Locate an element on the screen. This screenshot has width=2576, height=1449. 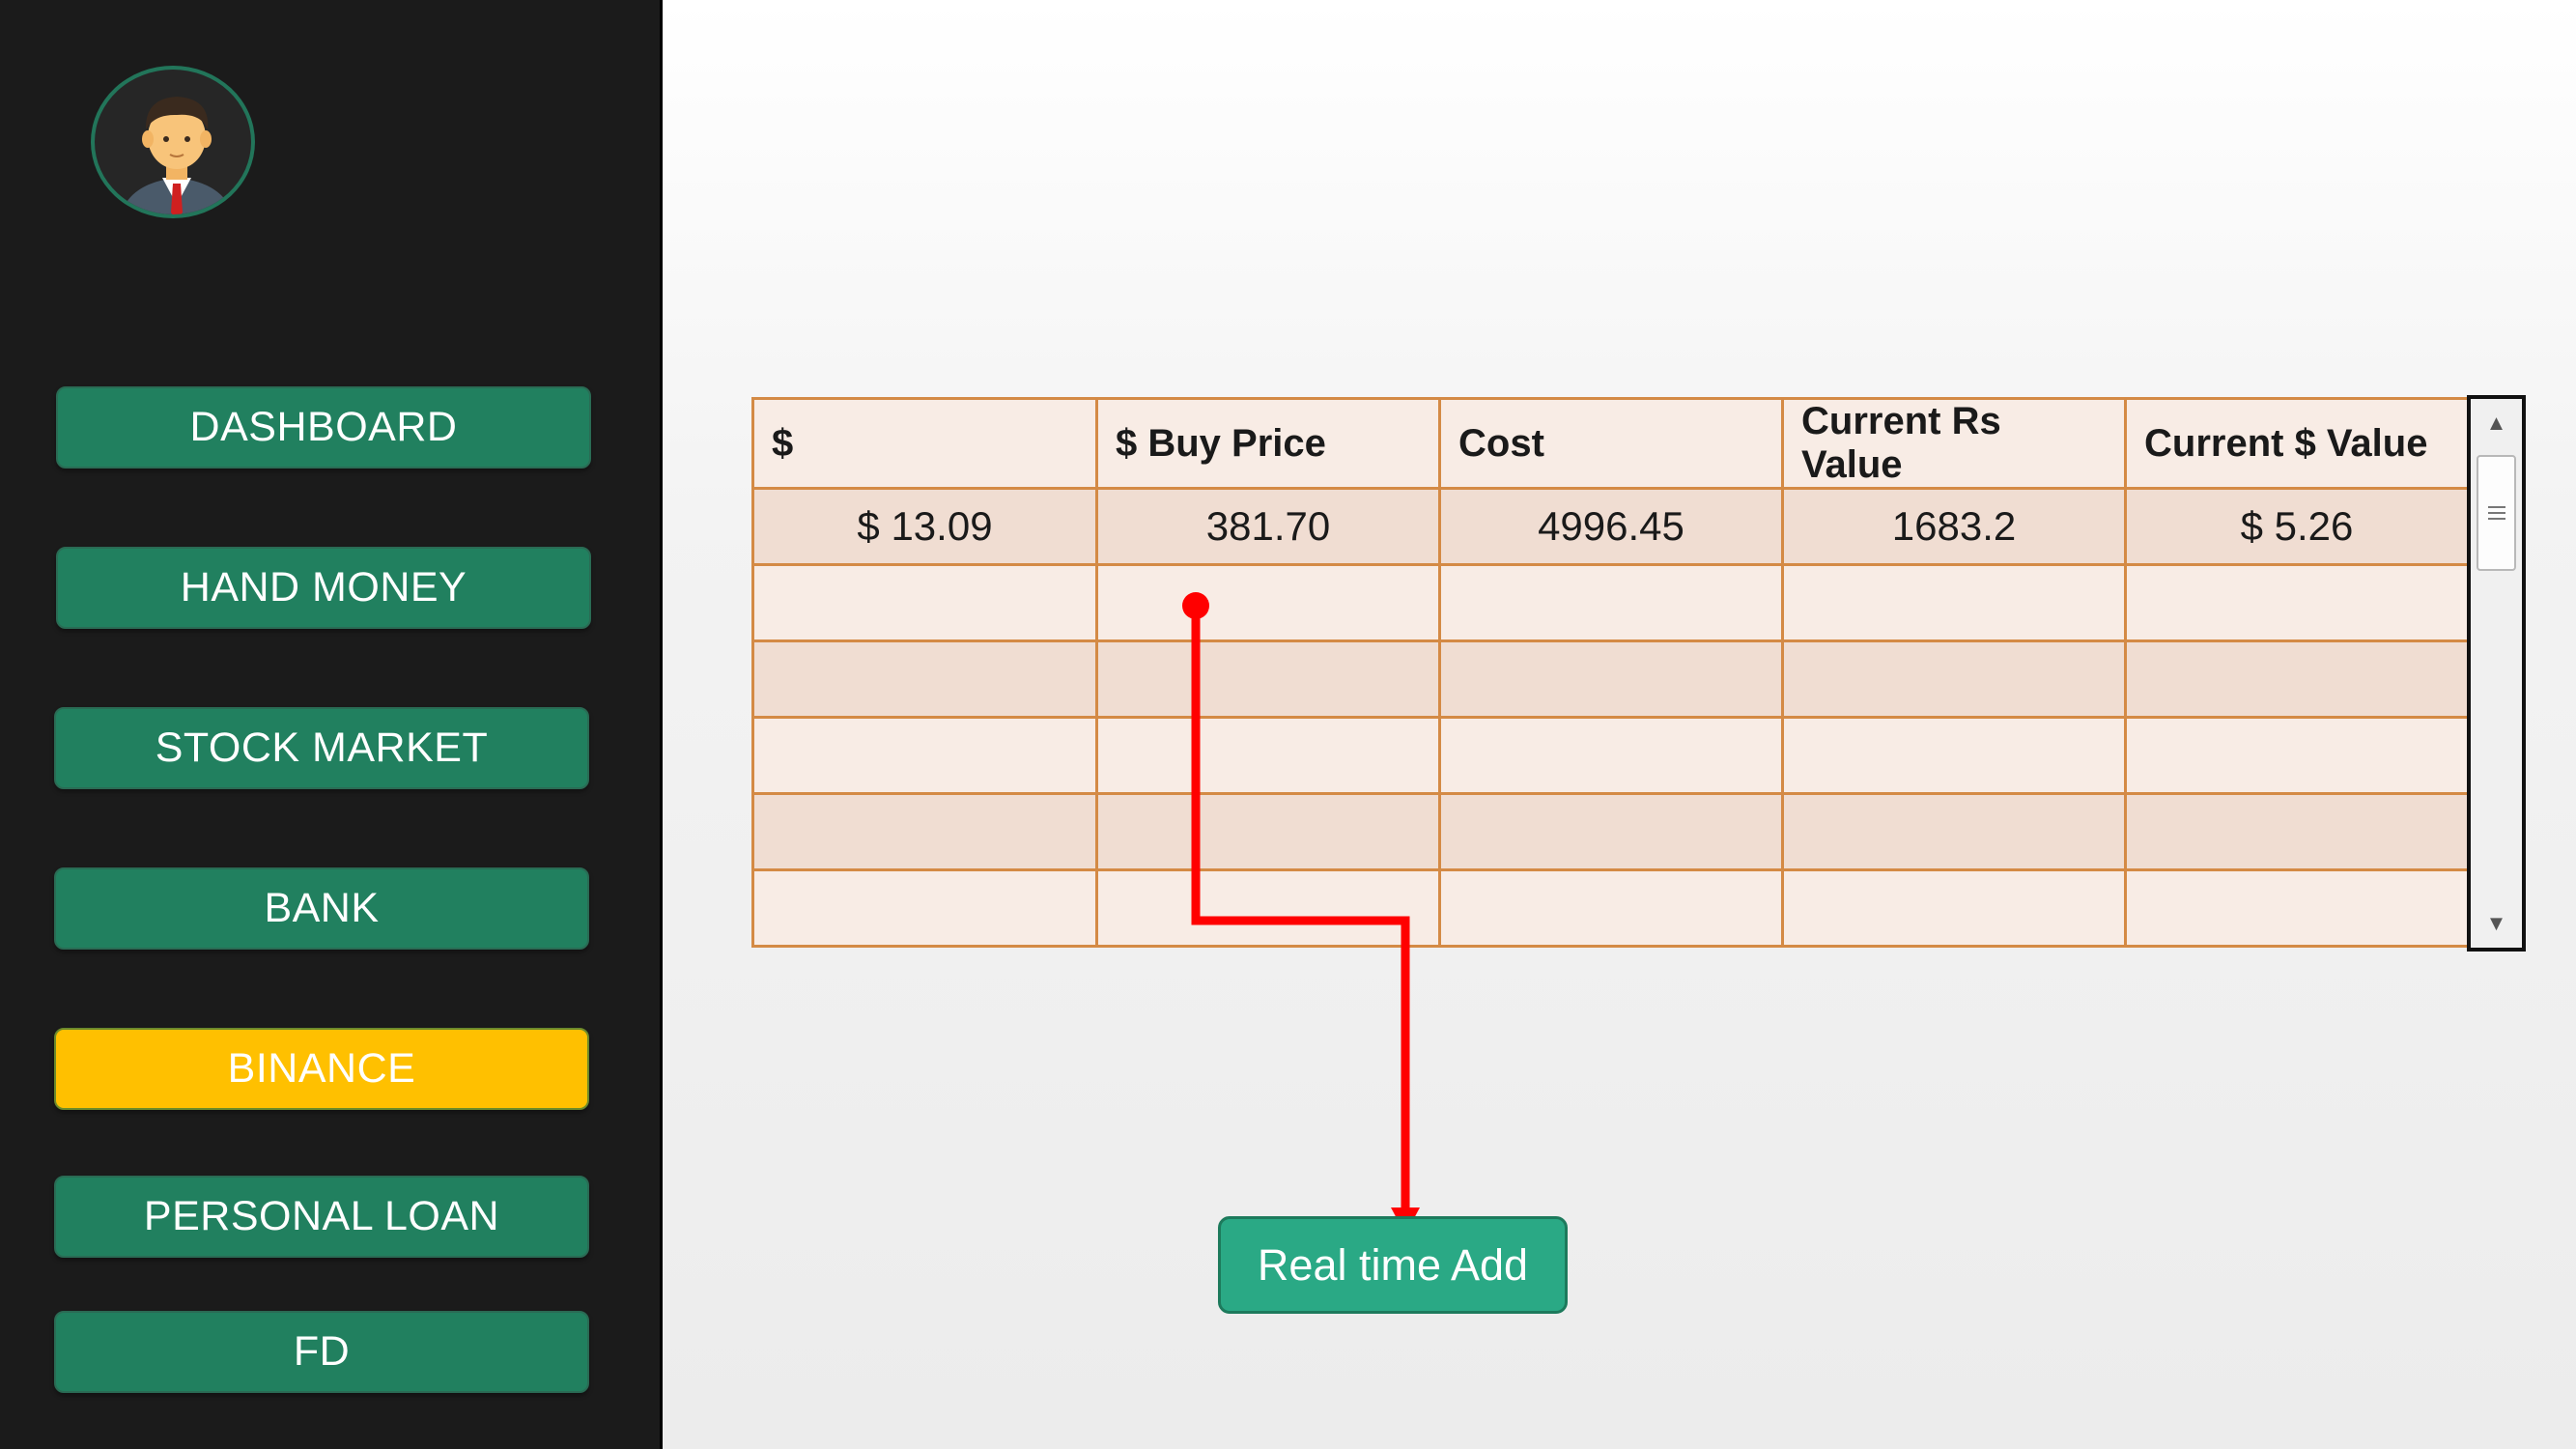
scroll-up-arrow-icon: ▲ is located at coordinates (2496, 423).